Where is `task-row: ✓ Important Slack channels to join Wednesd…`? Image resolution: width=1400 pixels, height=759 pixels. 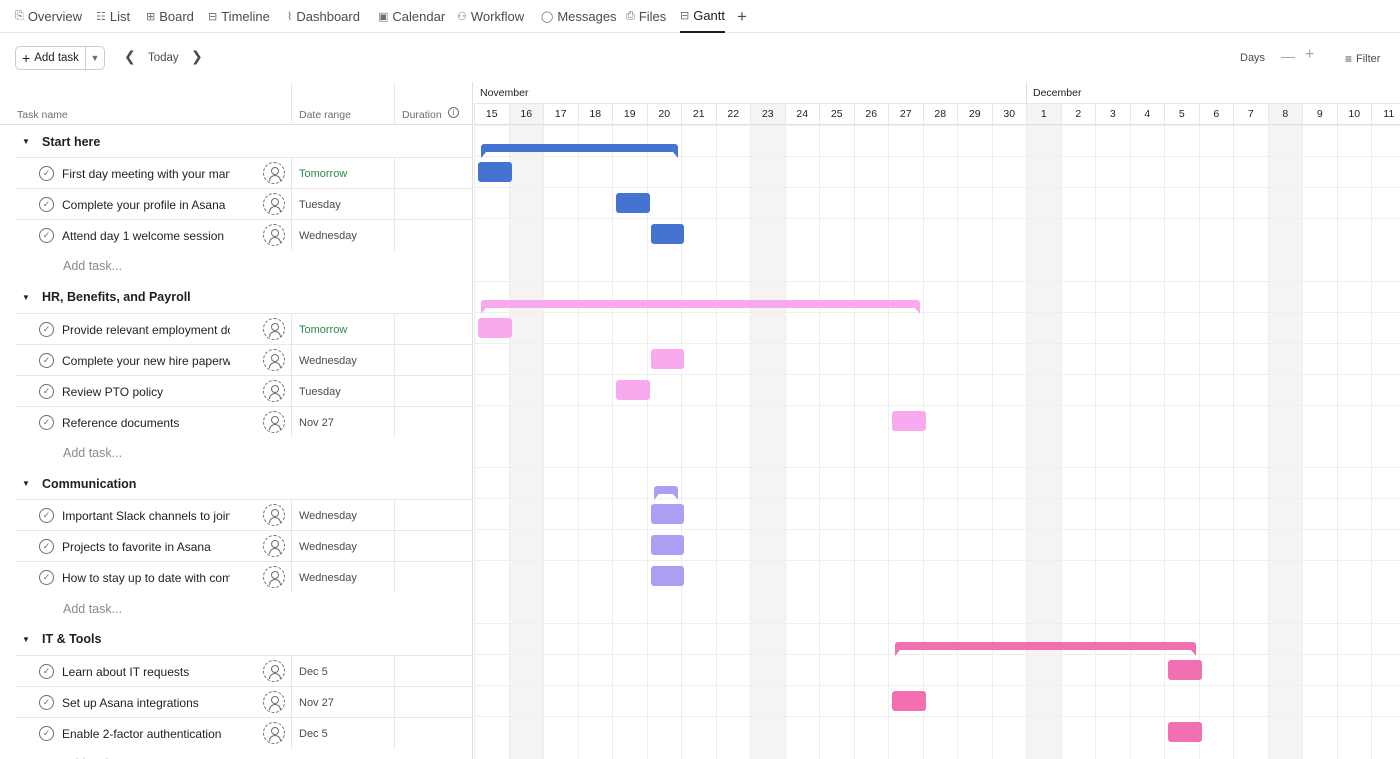 task-row: ✓ Important Slack channels to join Wednesd… is located at coordinates (244, 515).